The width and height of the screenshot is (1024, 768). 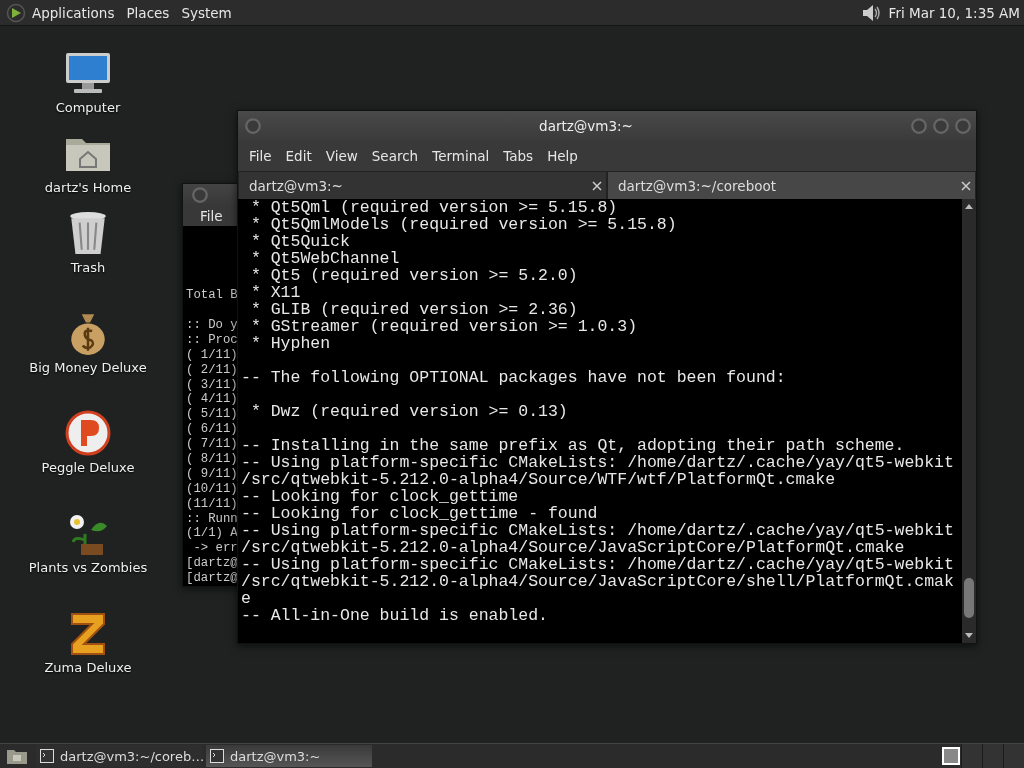 What do you see at coordinates (16, 12) in the screenshot?
I see `logo-icon` at bounding box center [16, 12].